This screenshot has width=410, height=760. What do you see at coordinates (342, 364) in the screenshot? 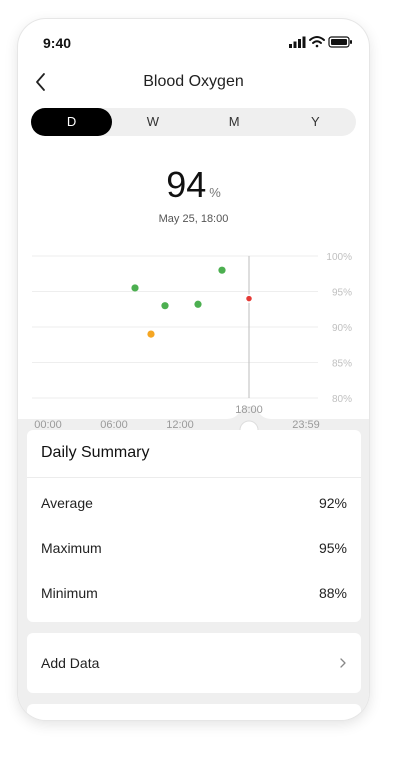
I see `y-tick-label: 85%` at bounding box center [342, 364].